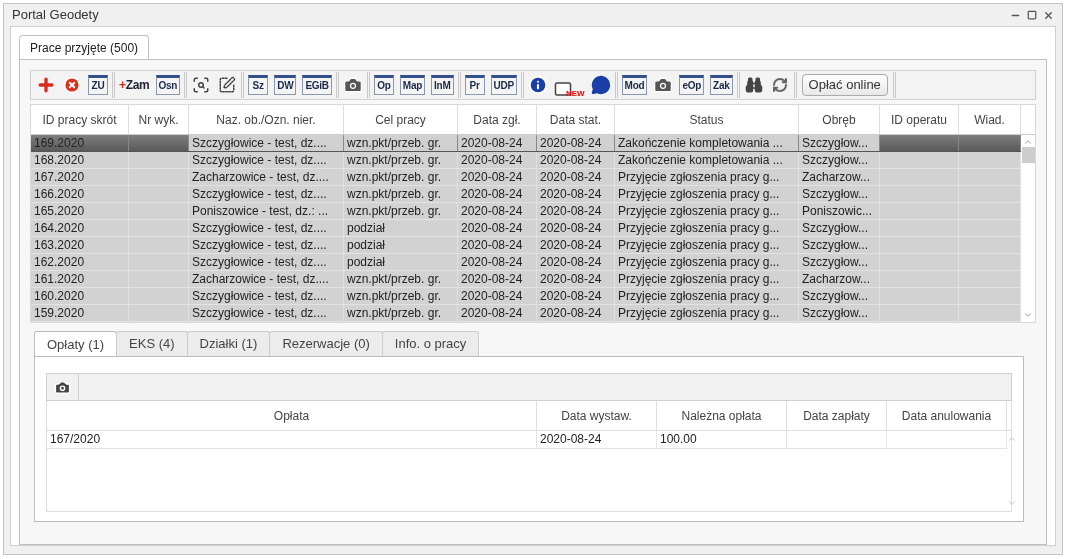 This screenshot has height=559, width=1066. I want to click on toolbar-button: ZU, so click(98, 85).